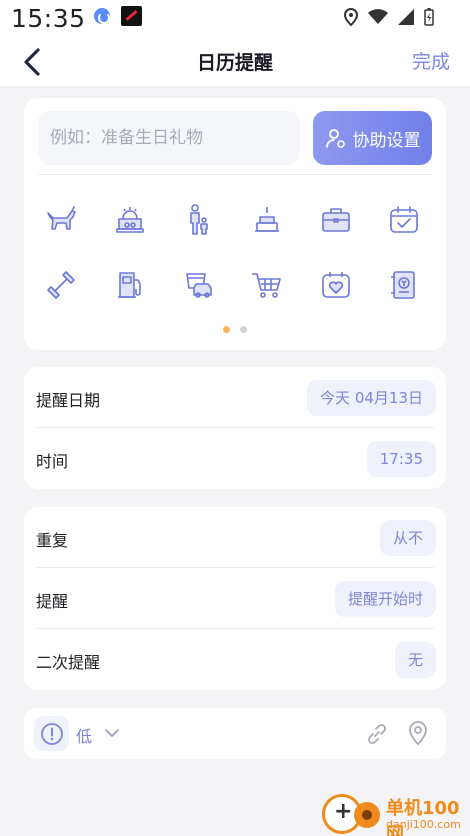 This screenshot has width=470, height=836. I want to click on template-cake-tray, so click(130, 220).